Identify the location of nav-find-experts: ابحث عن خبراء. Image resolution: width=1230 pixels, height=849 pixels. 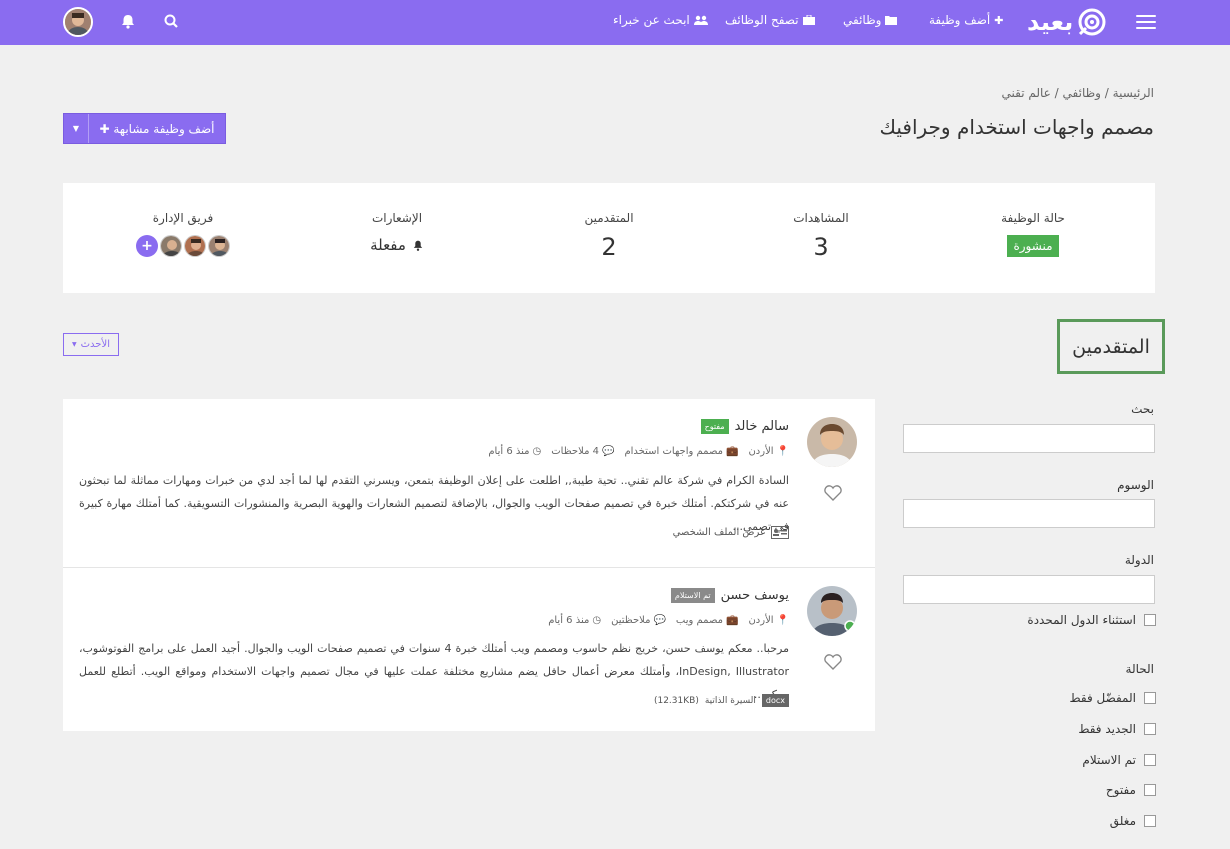
(660, 20).